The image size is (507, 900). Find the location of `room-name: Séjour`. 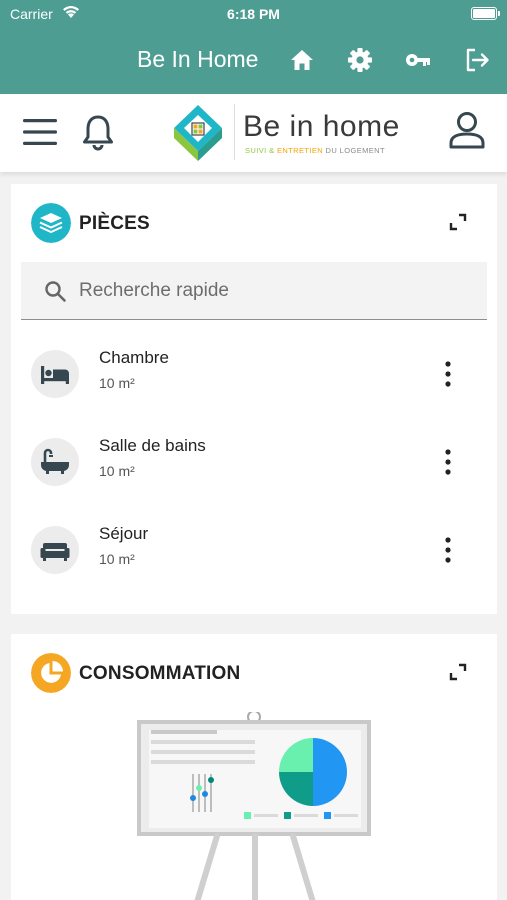

room-name: Séjour is located at coordinates (124, 533).